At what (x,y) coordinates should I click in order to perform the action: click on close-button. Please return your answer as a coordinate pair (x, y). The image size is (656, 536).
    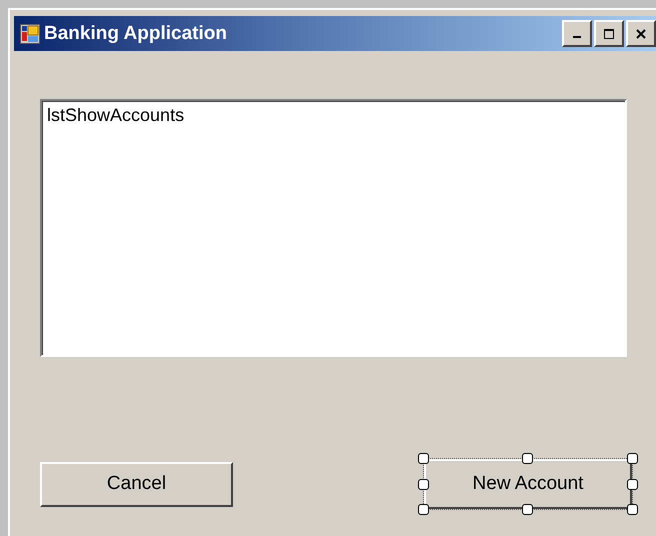
    Looking at the image, I should click on (641, 33).